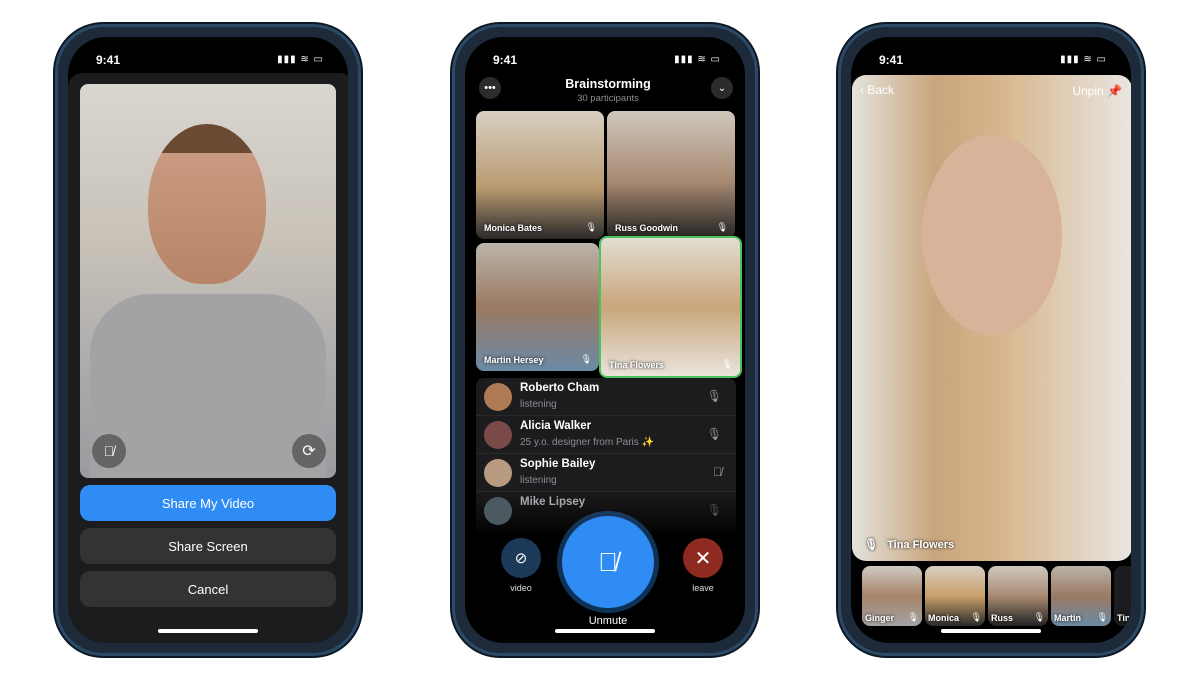 The width and height of the screenshot is (1200, 675). What do you see at coordinates (608, 98) in the screenshot?
I see `participant-count: 30 participants` at bounding box center [608, 98].